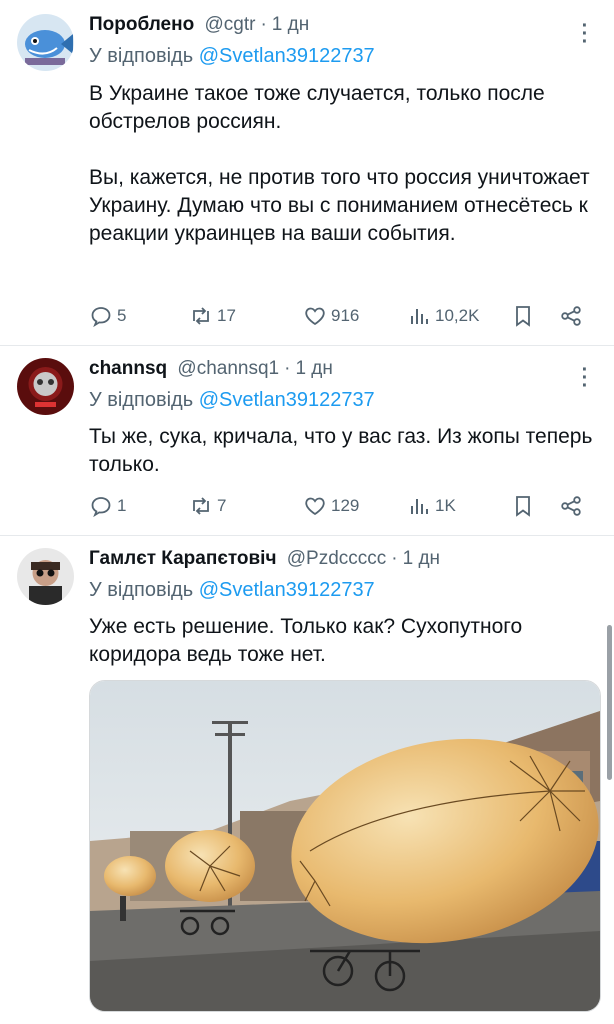 The width and height of the screenshot is (614, 1024). What do you see at coordinates (345, 505) in the screenshot?
I see `like-count: 129` at bounding box center [345, 505].